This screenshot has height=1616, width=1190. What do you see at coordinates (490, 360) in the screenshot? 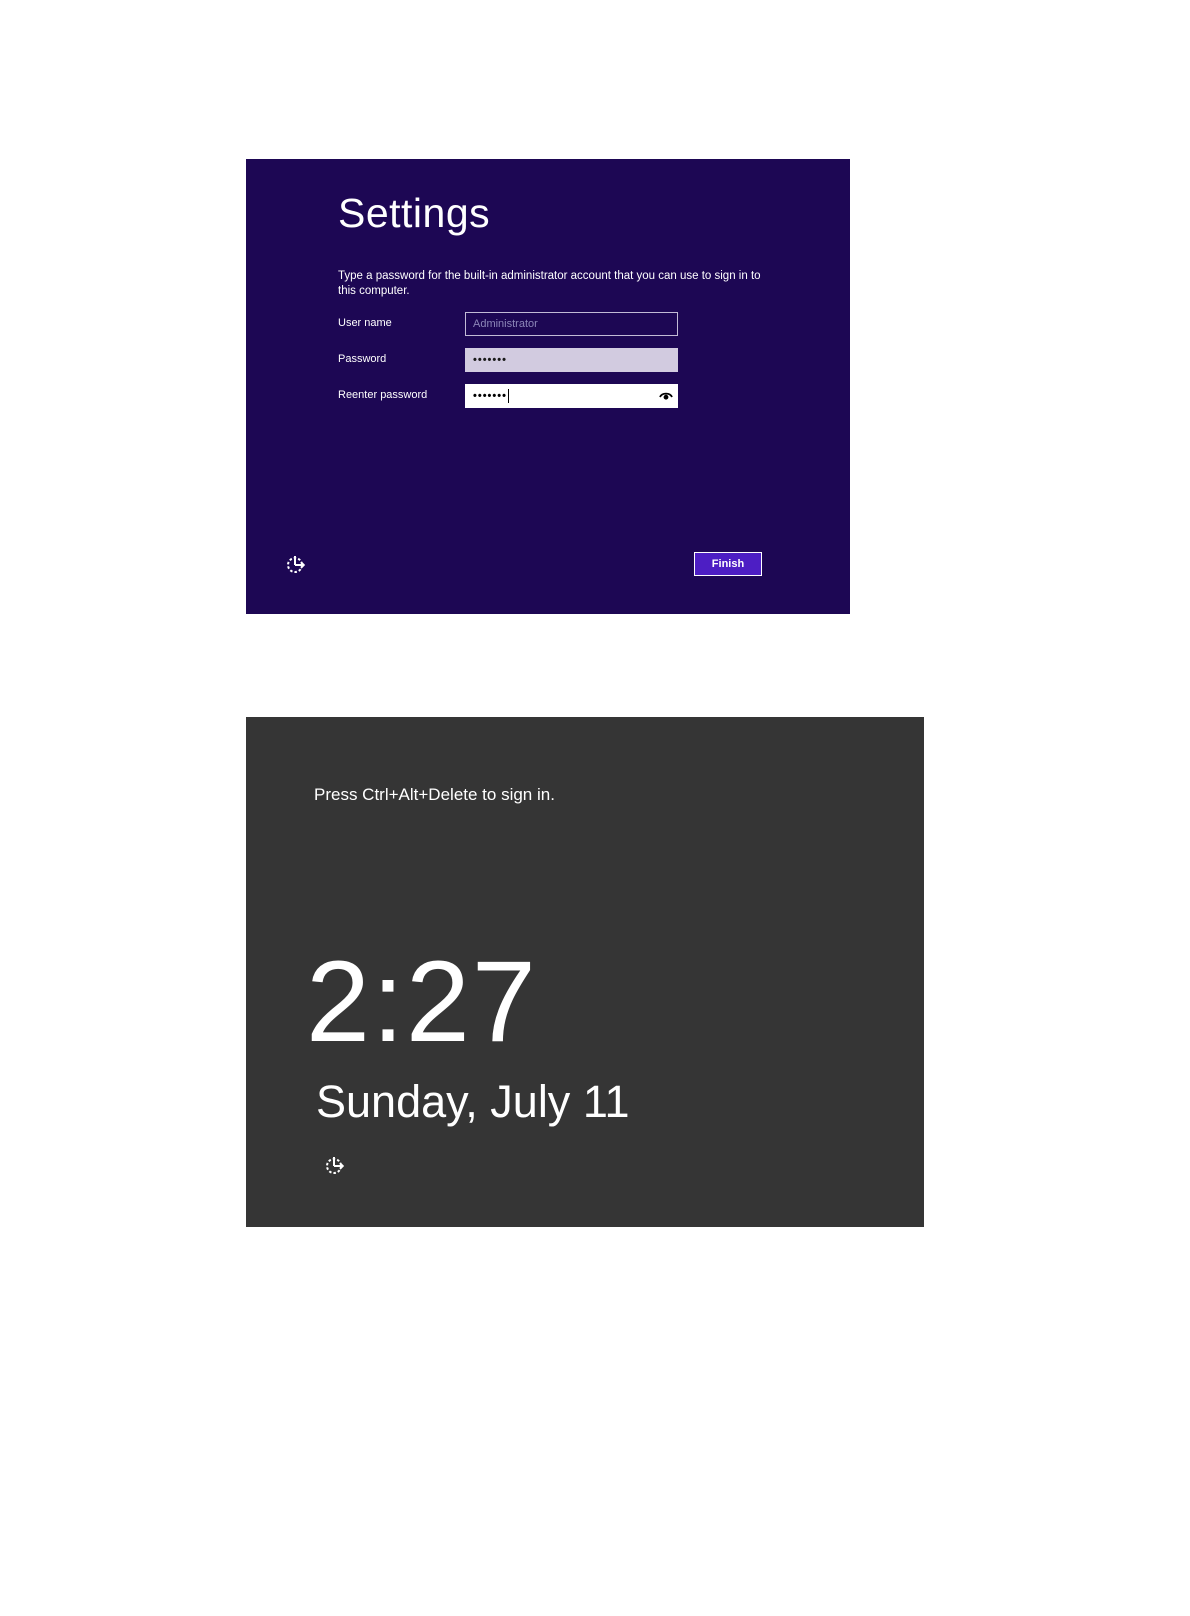
I see `password-value: •••••••` at bounding box center [490, 360].